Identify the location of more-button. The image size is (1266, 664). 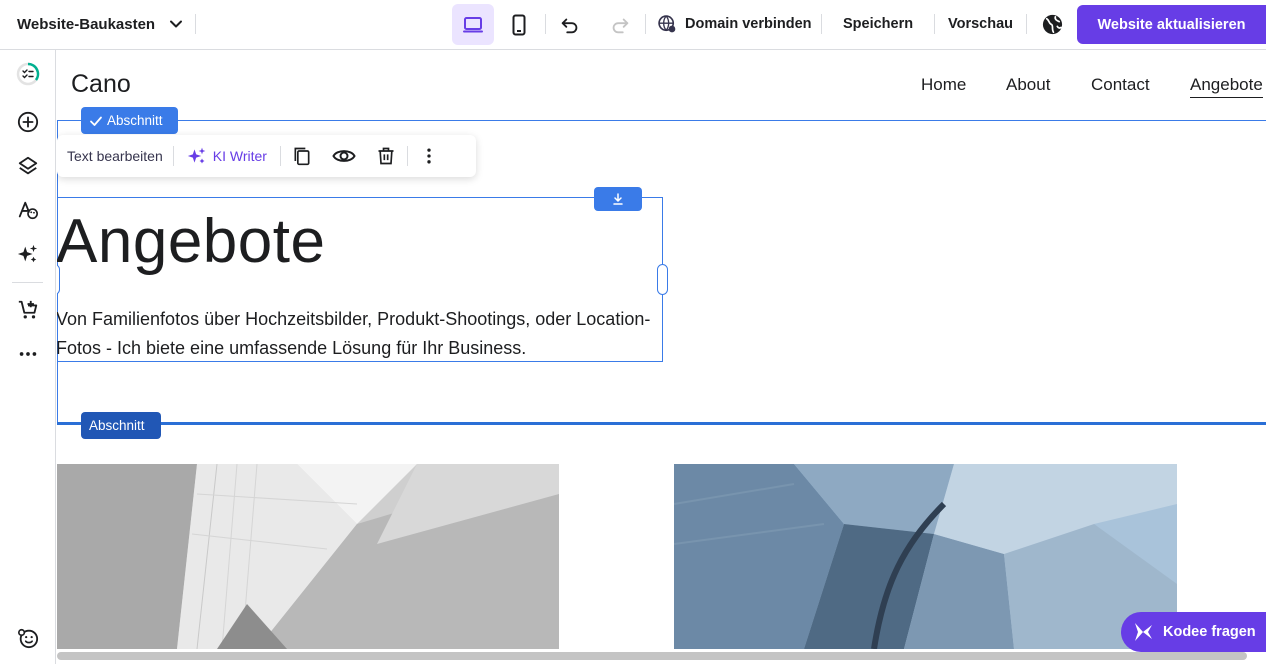
(28, 354).